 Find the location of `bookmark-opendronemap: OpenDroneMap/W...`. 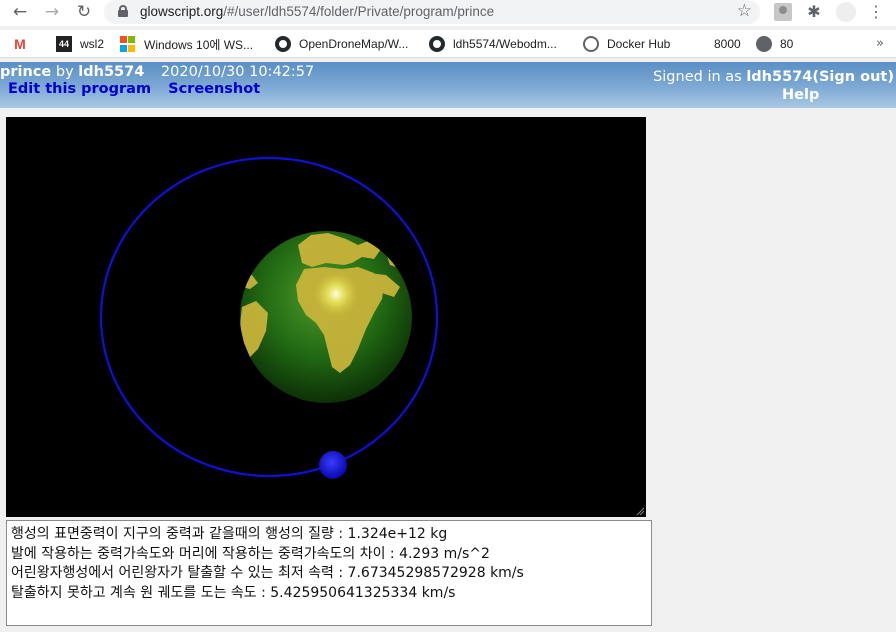

bookmark-opendronemap: OpenDroneMap/W... is located at coordinates (341, 44).